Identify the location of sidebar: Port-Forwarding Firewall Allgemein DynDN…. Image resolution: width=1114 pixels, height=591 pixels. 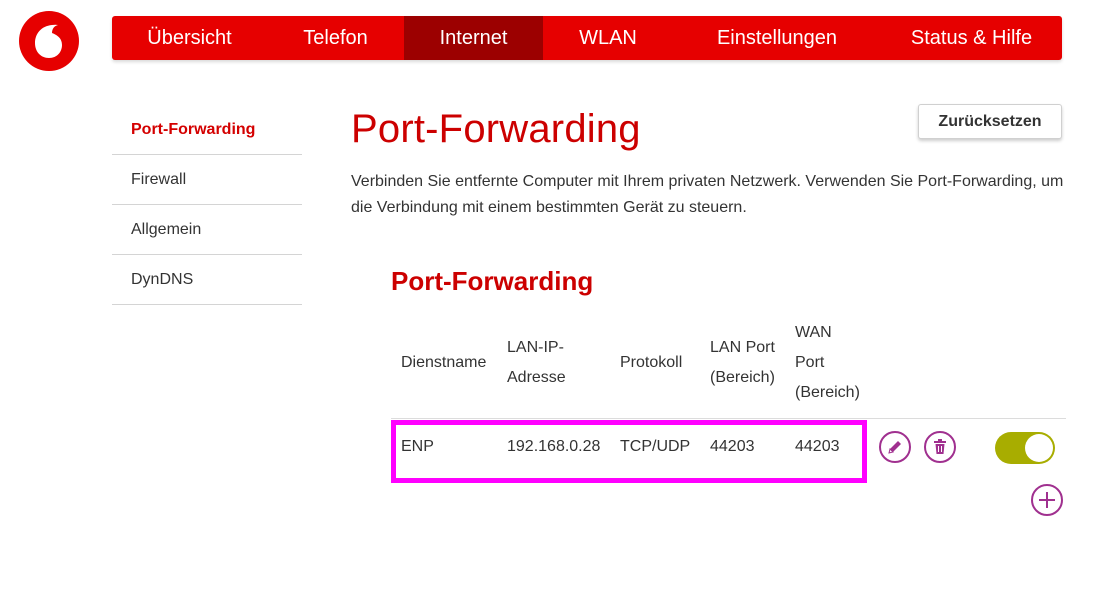
(207, 205).